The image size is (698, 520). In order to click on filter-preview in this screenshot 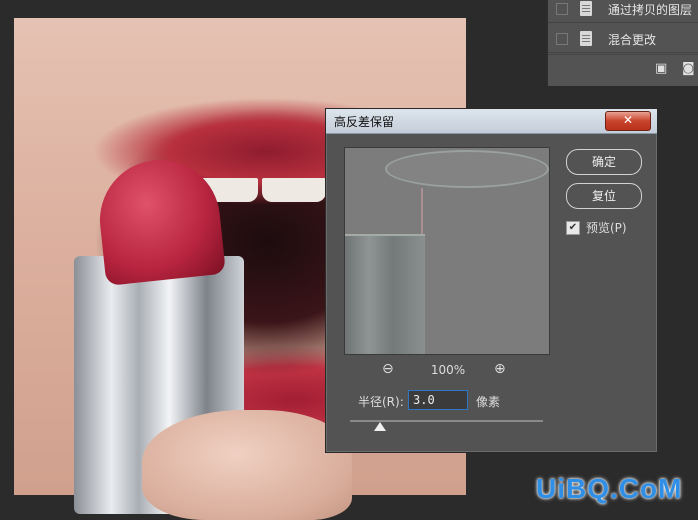, I will do `click(447, 251)`.